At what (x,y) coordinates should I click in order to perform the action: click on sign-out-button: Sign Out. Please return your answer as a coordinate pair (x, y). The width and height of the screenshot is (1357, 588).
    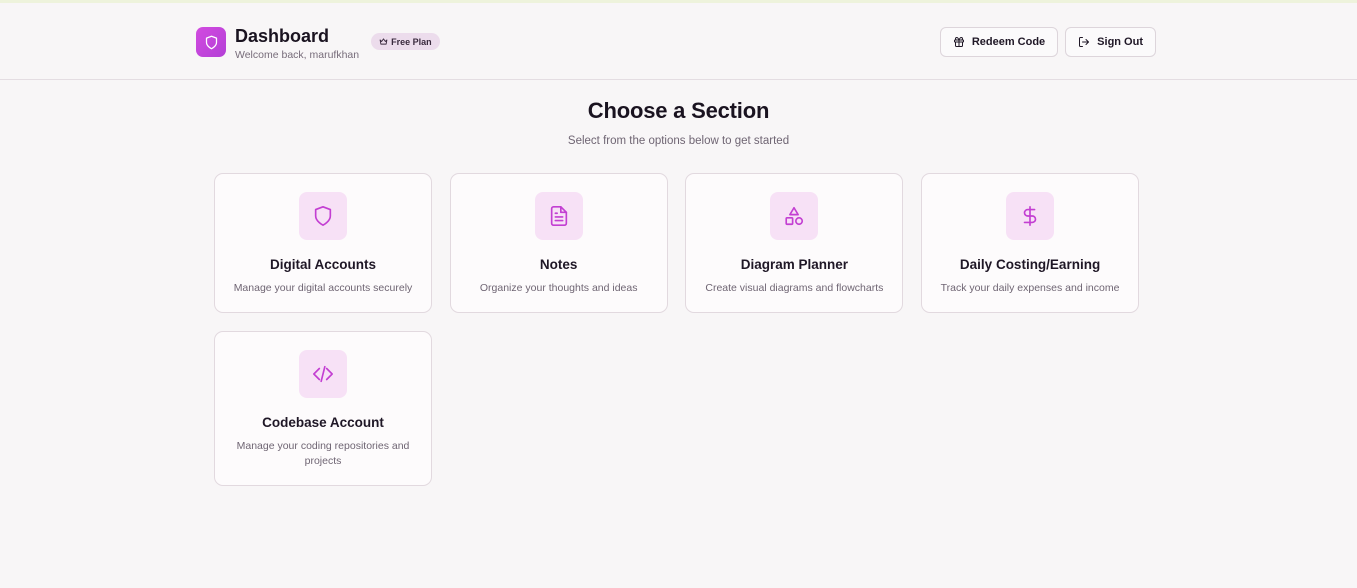
    Looking at the image, I should click on (1110, 42).